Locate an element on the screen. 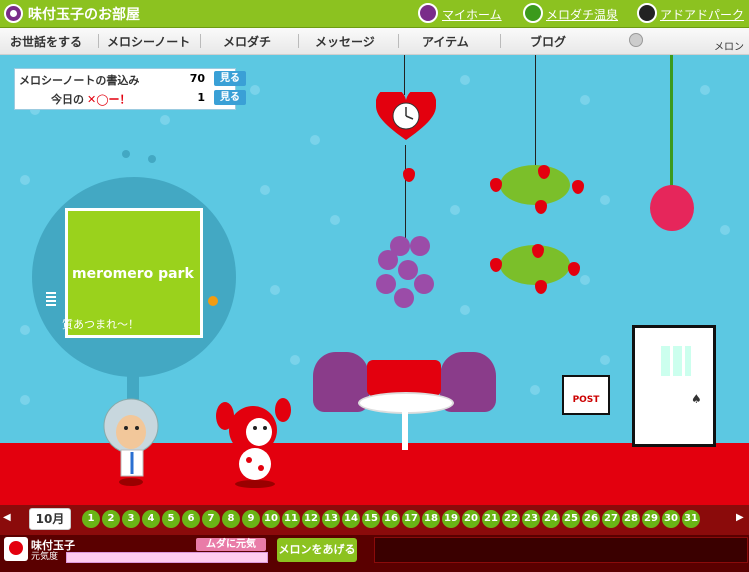  door-knob-icon: ♠ is located at coordinates (696, 399).